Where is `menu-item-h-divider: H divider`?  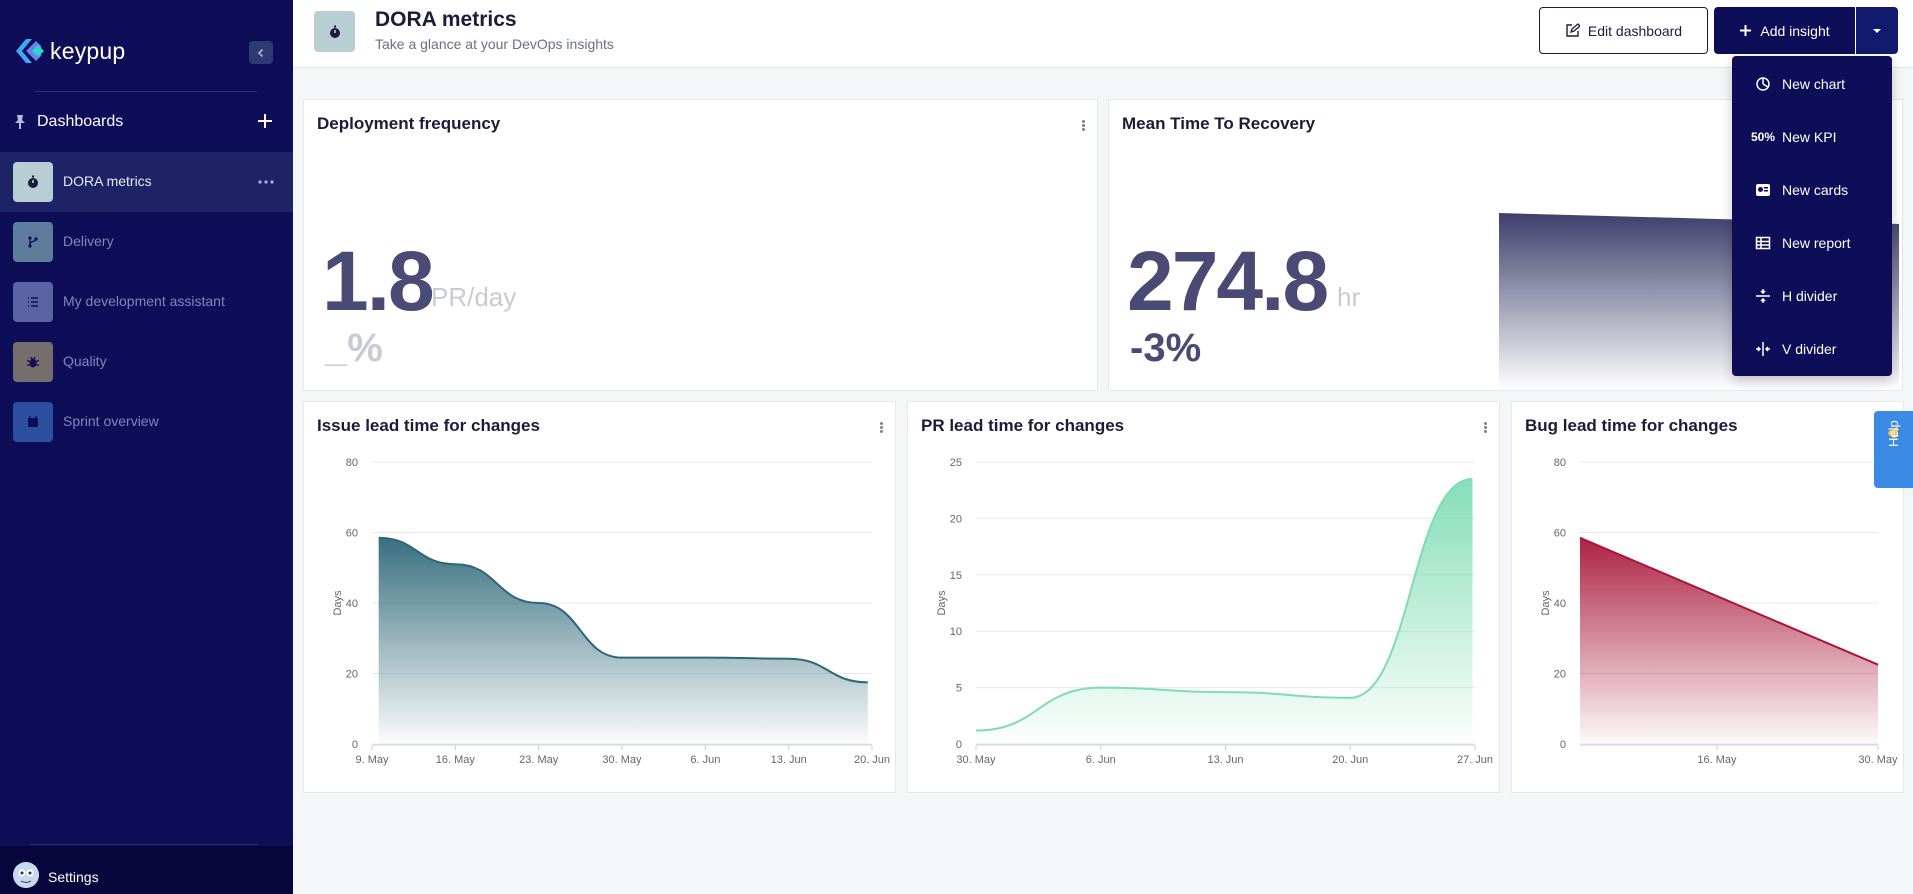 menu-item-h-divider: H divider is located at coordinates (1812, 296).